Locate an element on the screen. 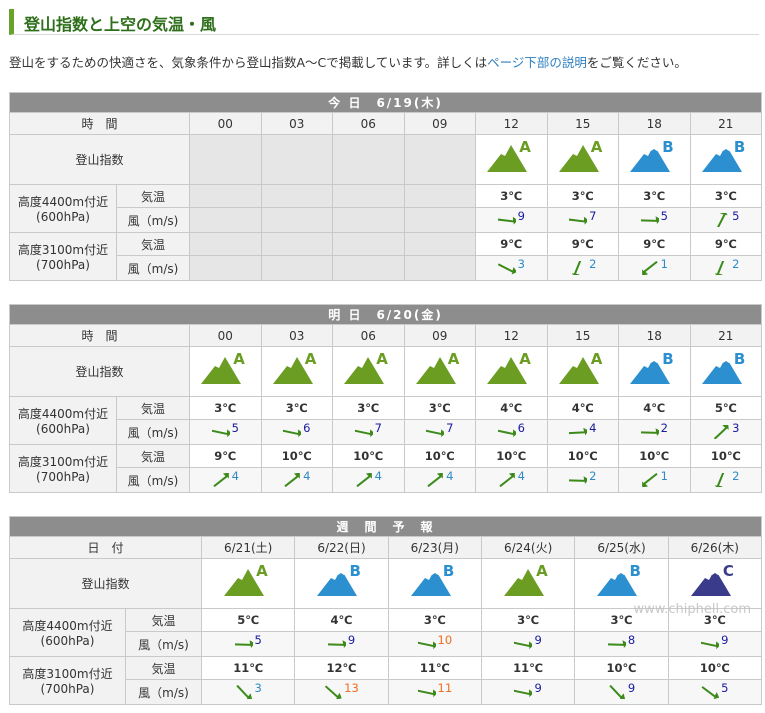 This screenshot has height=713, width=765. wind-cell: 11 is located at coordinates (434, 692).